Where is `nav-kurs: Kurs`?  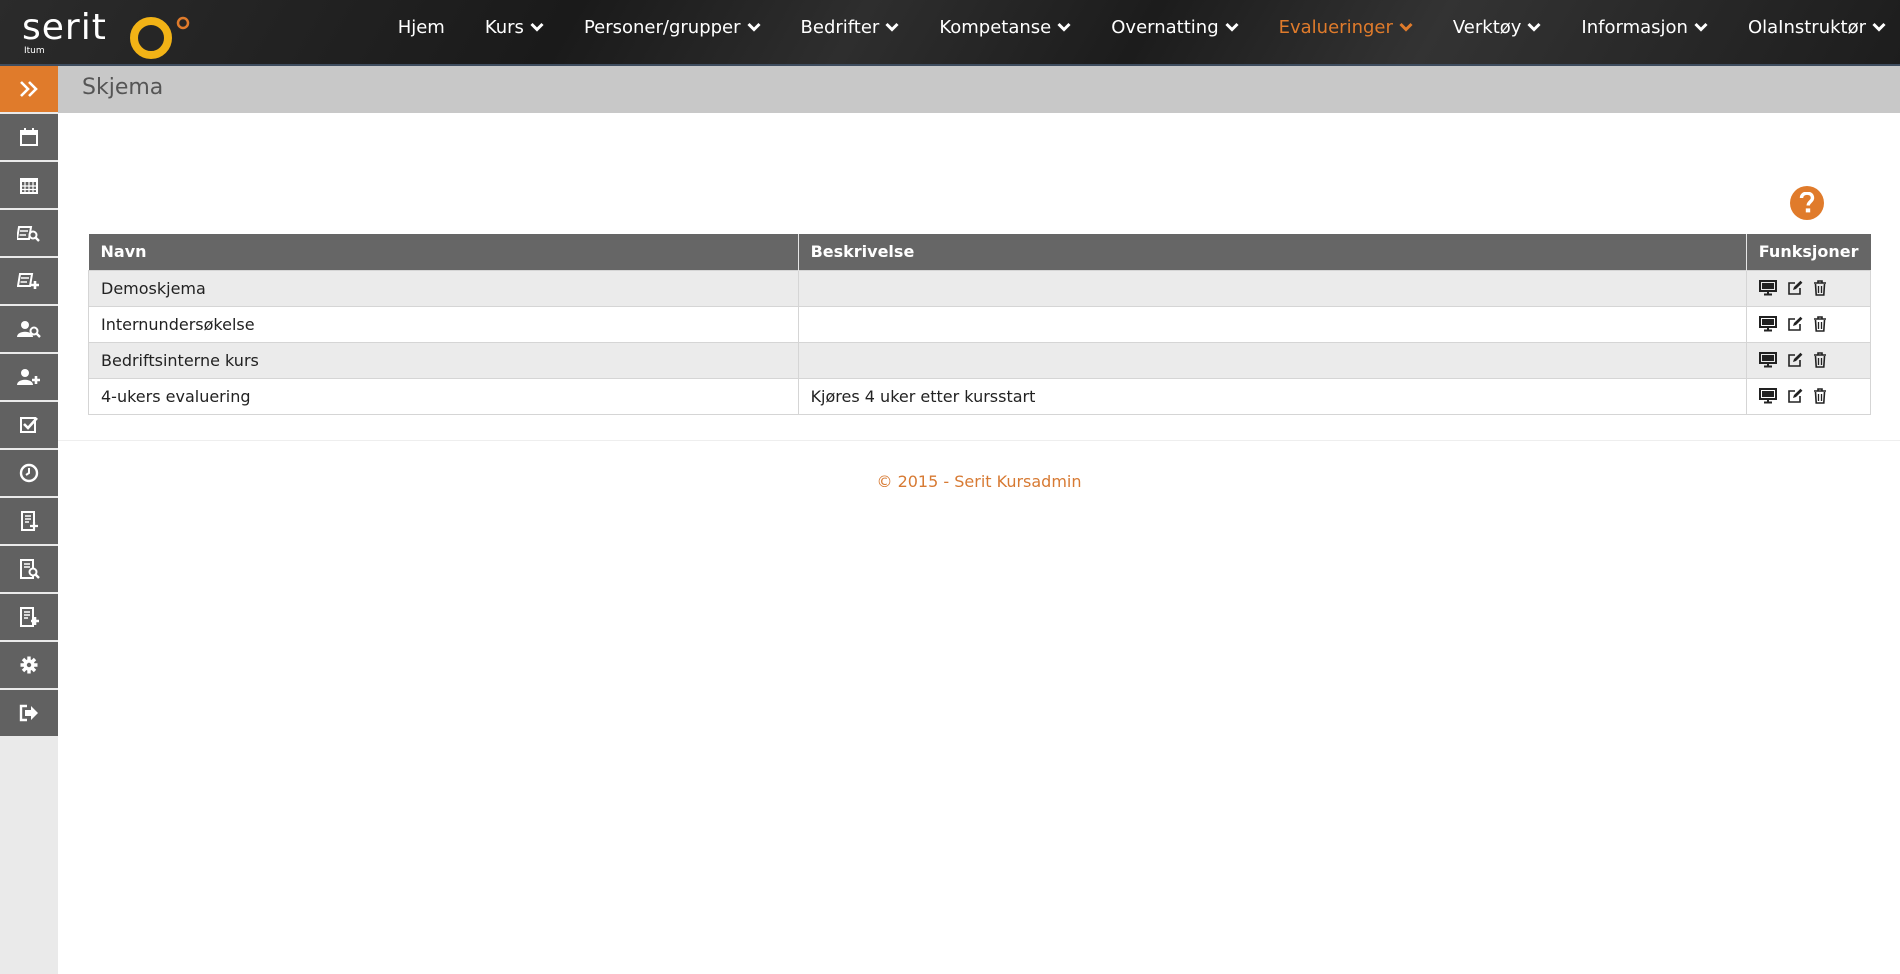
nav-kurs: Kurs is located at coordinates (514, 27).